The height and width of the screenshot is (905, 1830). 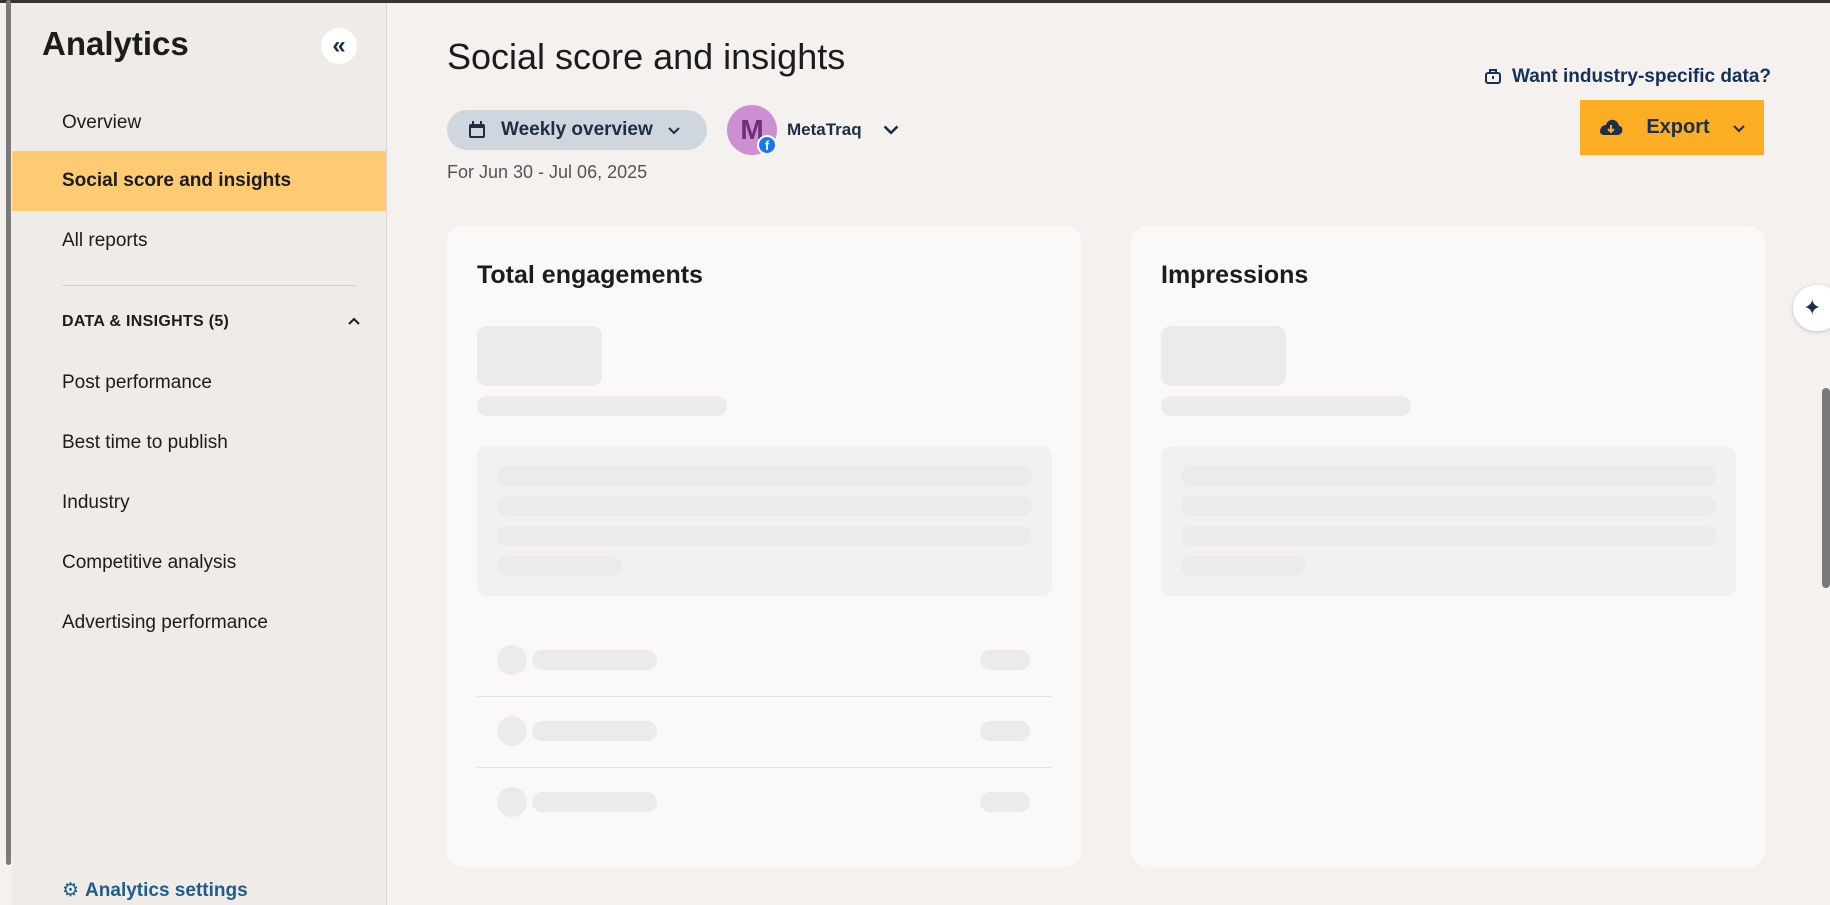 I want to click on period-selector: Weekly overview, so click(x=577, y=130).